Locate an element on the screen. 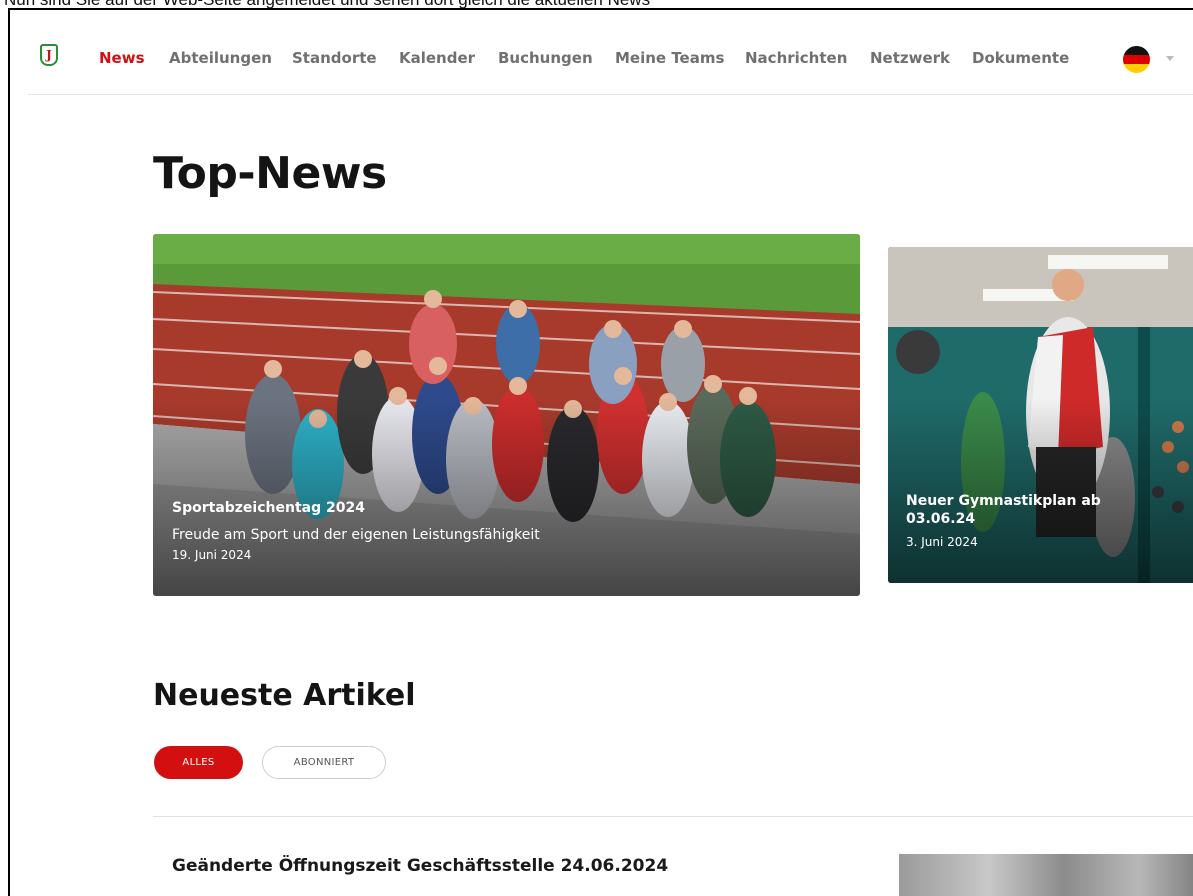 This screenshot has height=896, width=1193. nav-item-buchungen: Buchungen is located at coordinates (545, 58).